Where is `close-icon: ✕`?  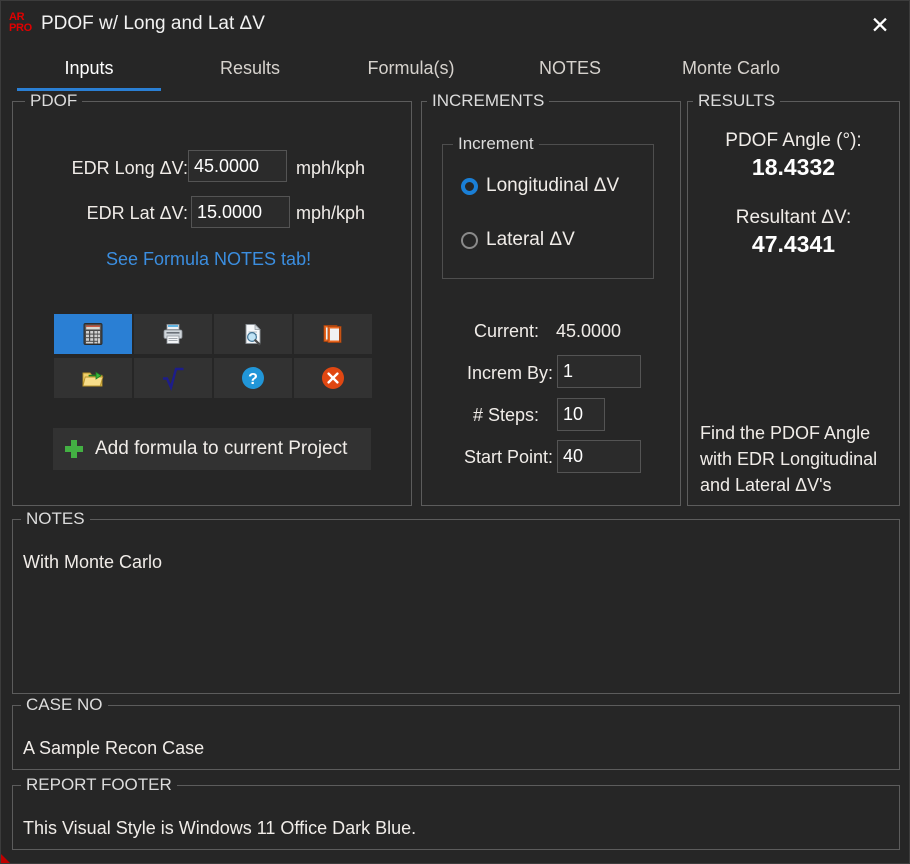
close-icon: ✕ is located at coordinates (880, 26).